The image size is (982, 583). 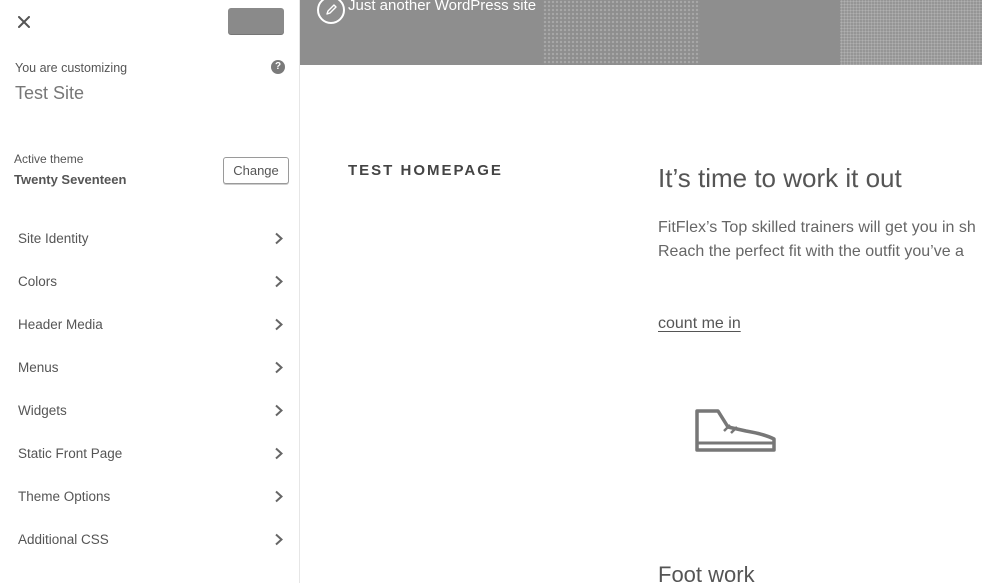 What do you see at coordinates (256, 21) in the screenshot?
I see `publish-button` at bounding box center [256, 21].